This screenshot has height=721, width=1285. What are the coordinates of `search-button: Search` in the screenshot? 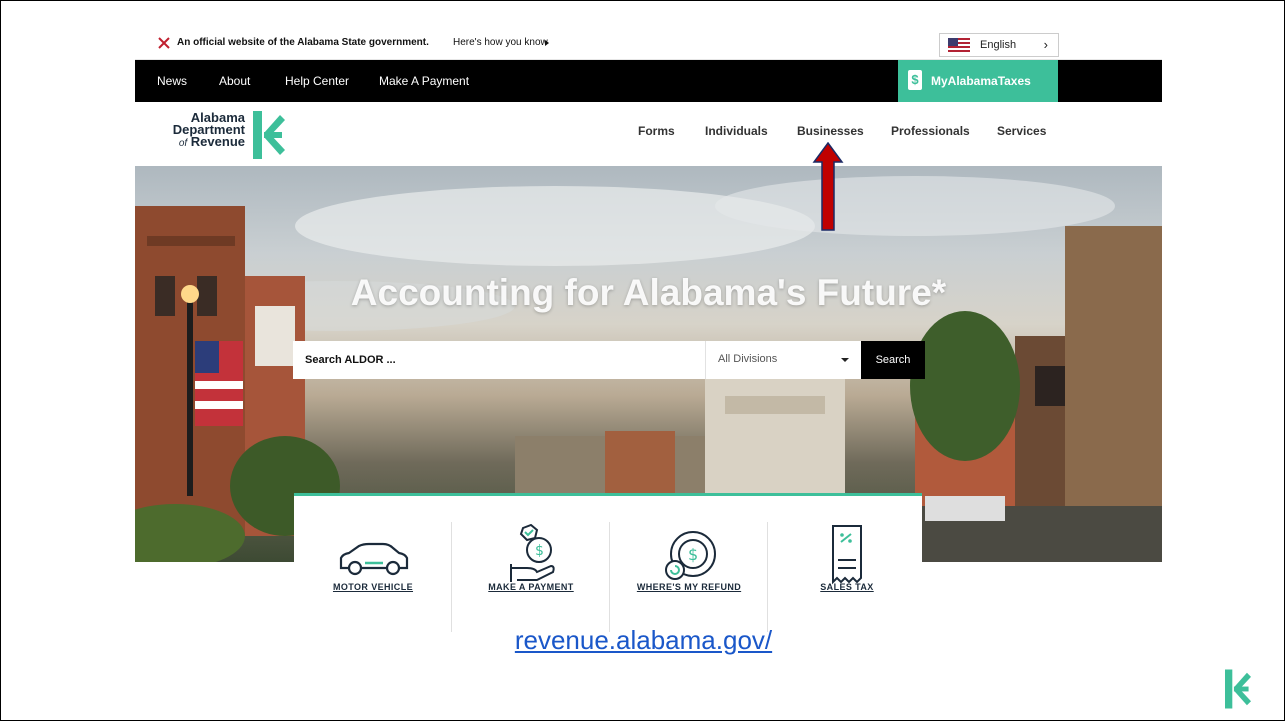 It's located at (893, 360).